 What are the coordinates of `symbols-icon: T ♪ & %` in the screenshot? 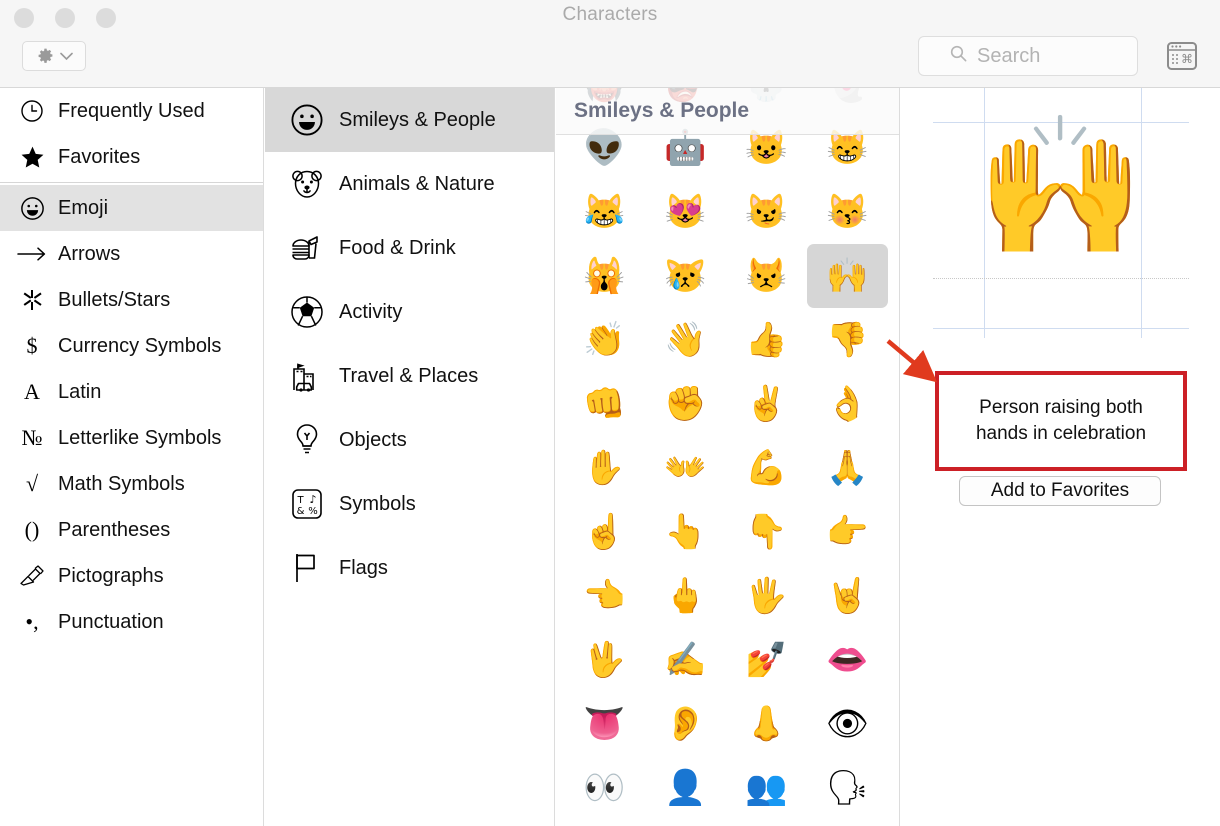 It's located at (307, 504).